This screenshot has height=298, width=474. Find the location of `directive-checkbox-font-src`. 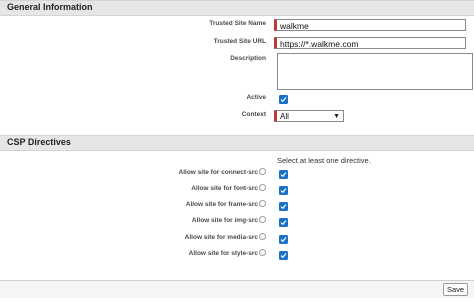

directive-checkbox-font-src is located at coordinates (283, 190).